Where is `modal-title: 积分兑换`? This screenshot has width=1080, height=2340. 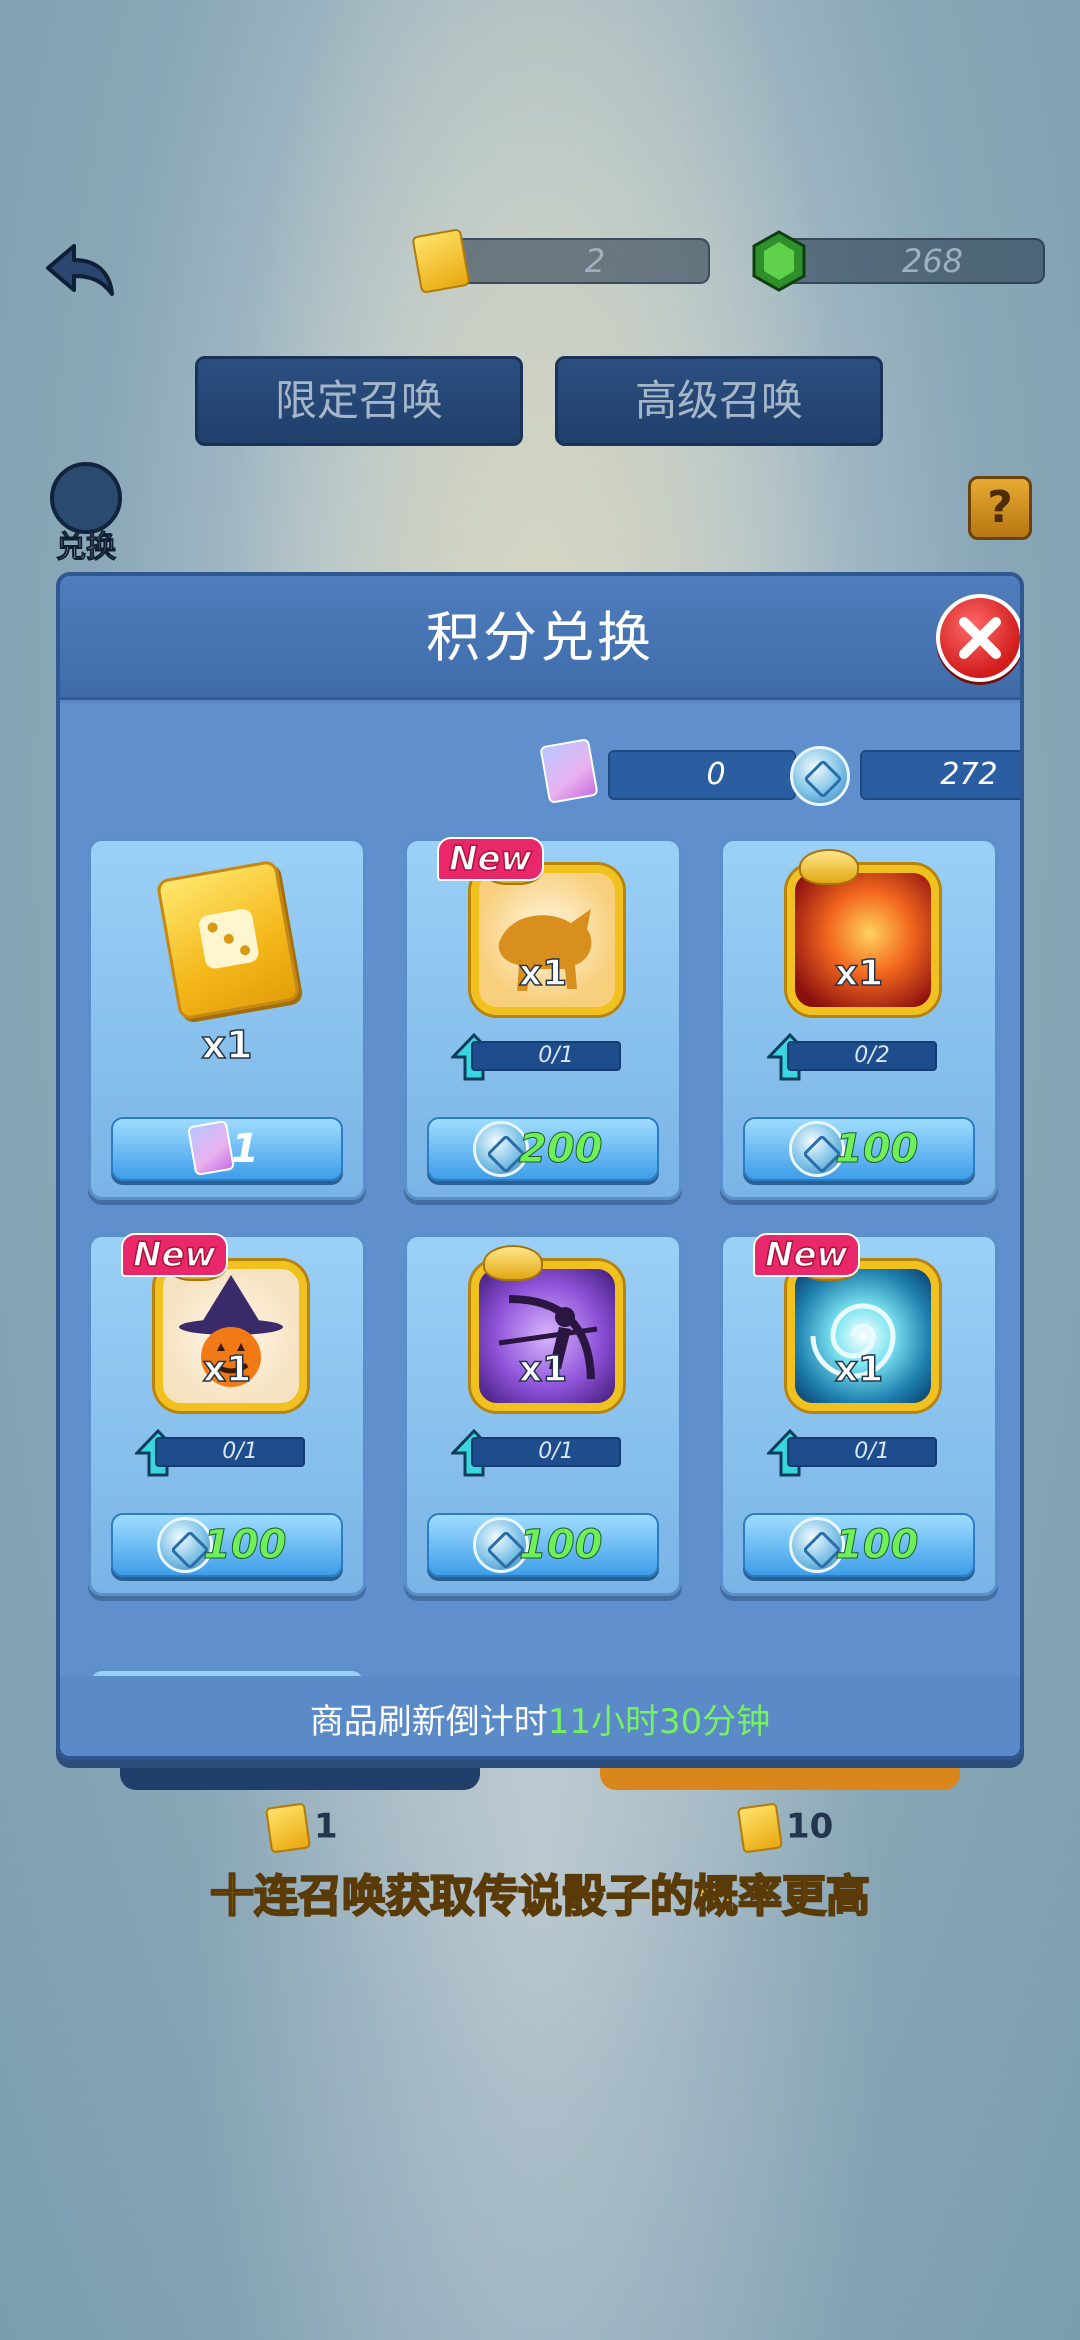 modal-title: 积分兑换 is located at coordinates (540, 637).